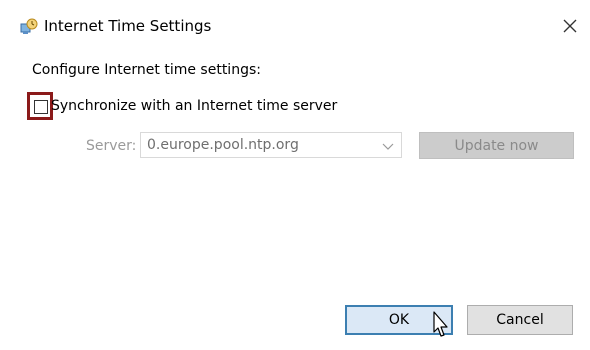 This screenshot has height=350, width=590. Describe the element at coordinates (520, 320) in the screenshot. I see `cancel-button: Cancel` at that location.